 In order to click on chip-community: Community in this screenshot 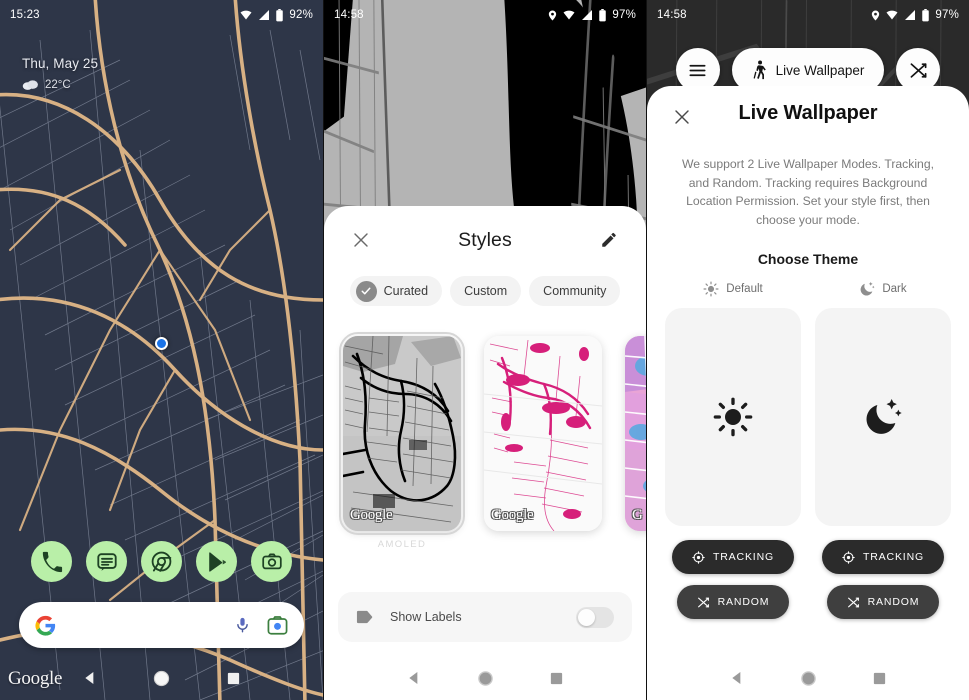, I will do `click(575, 291)`.